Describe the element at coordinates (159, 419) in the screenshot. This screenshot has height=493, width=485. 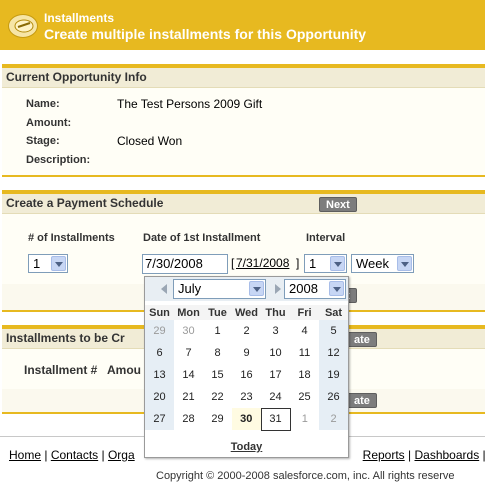
I see `calendar-day: 27` at that location.